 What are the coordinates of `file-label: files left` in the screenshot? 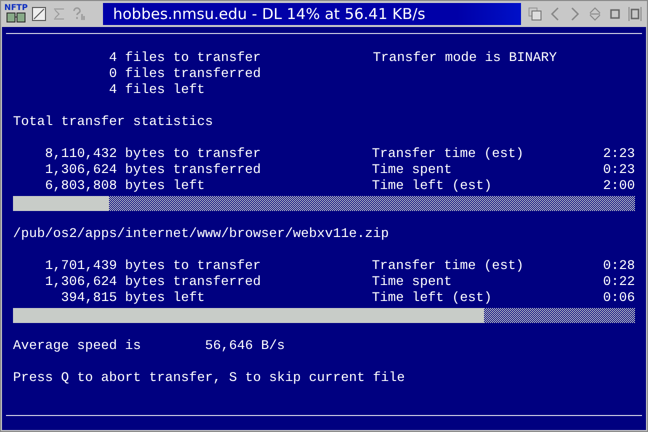 It's located at (165, 91).